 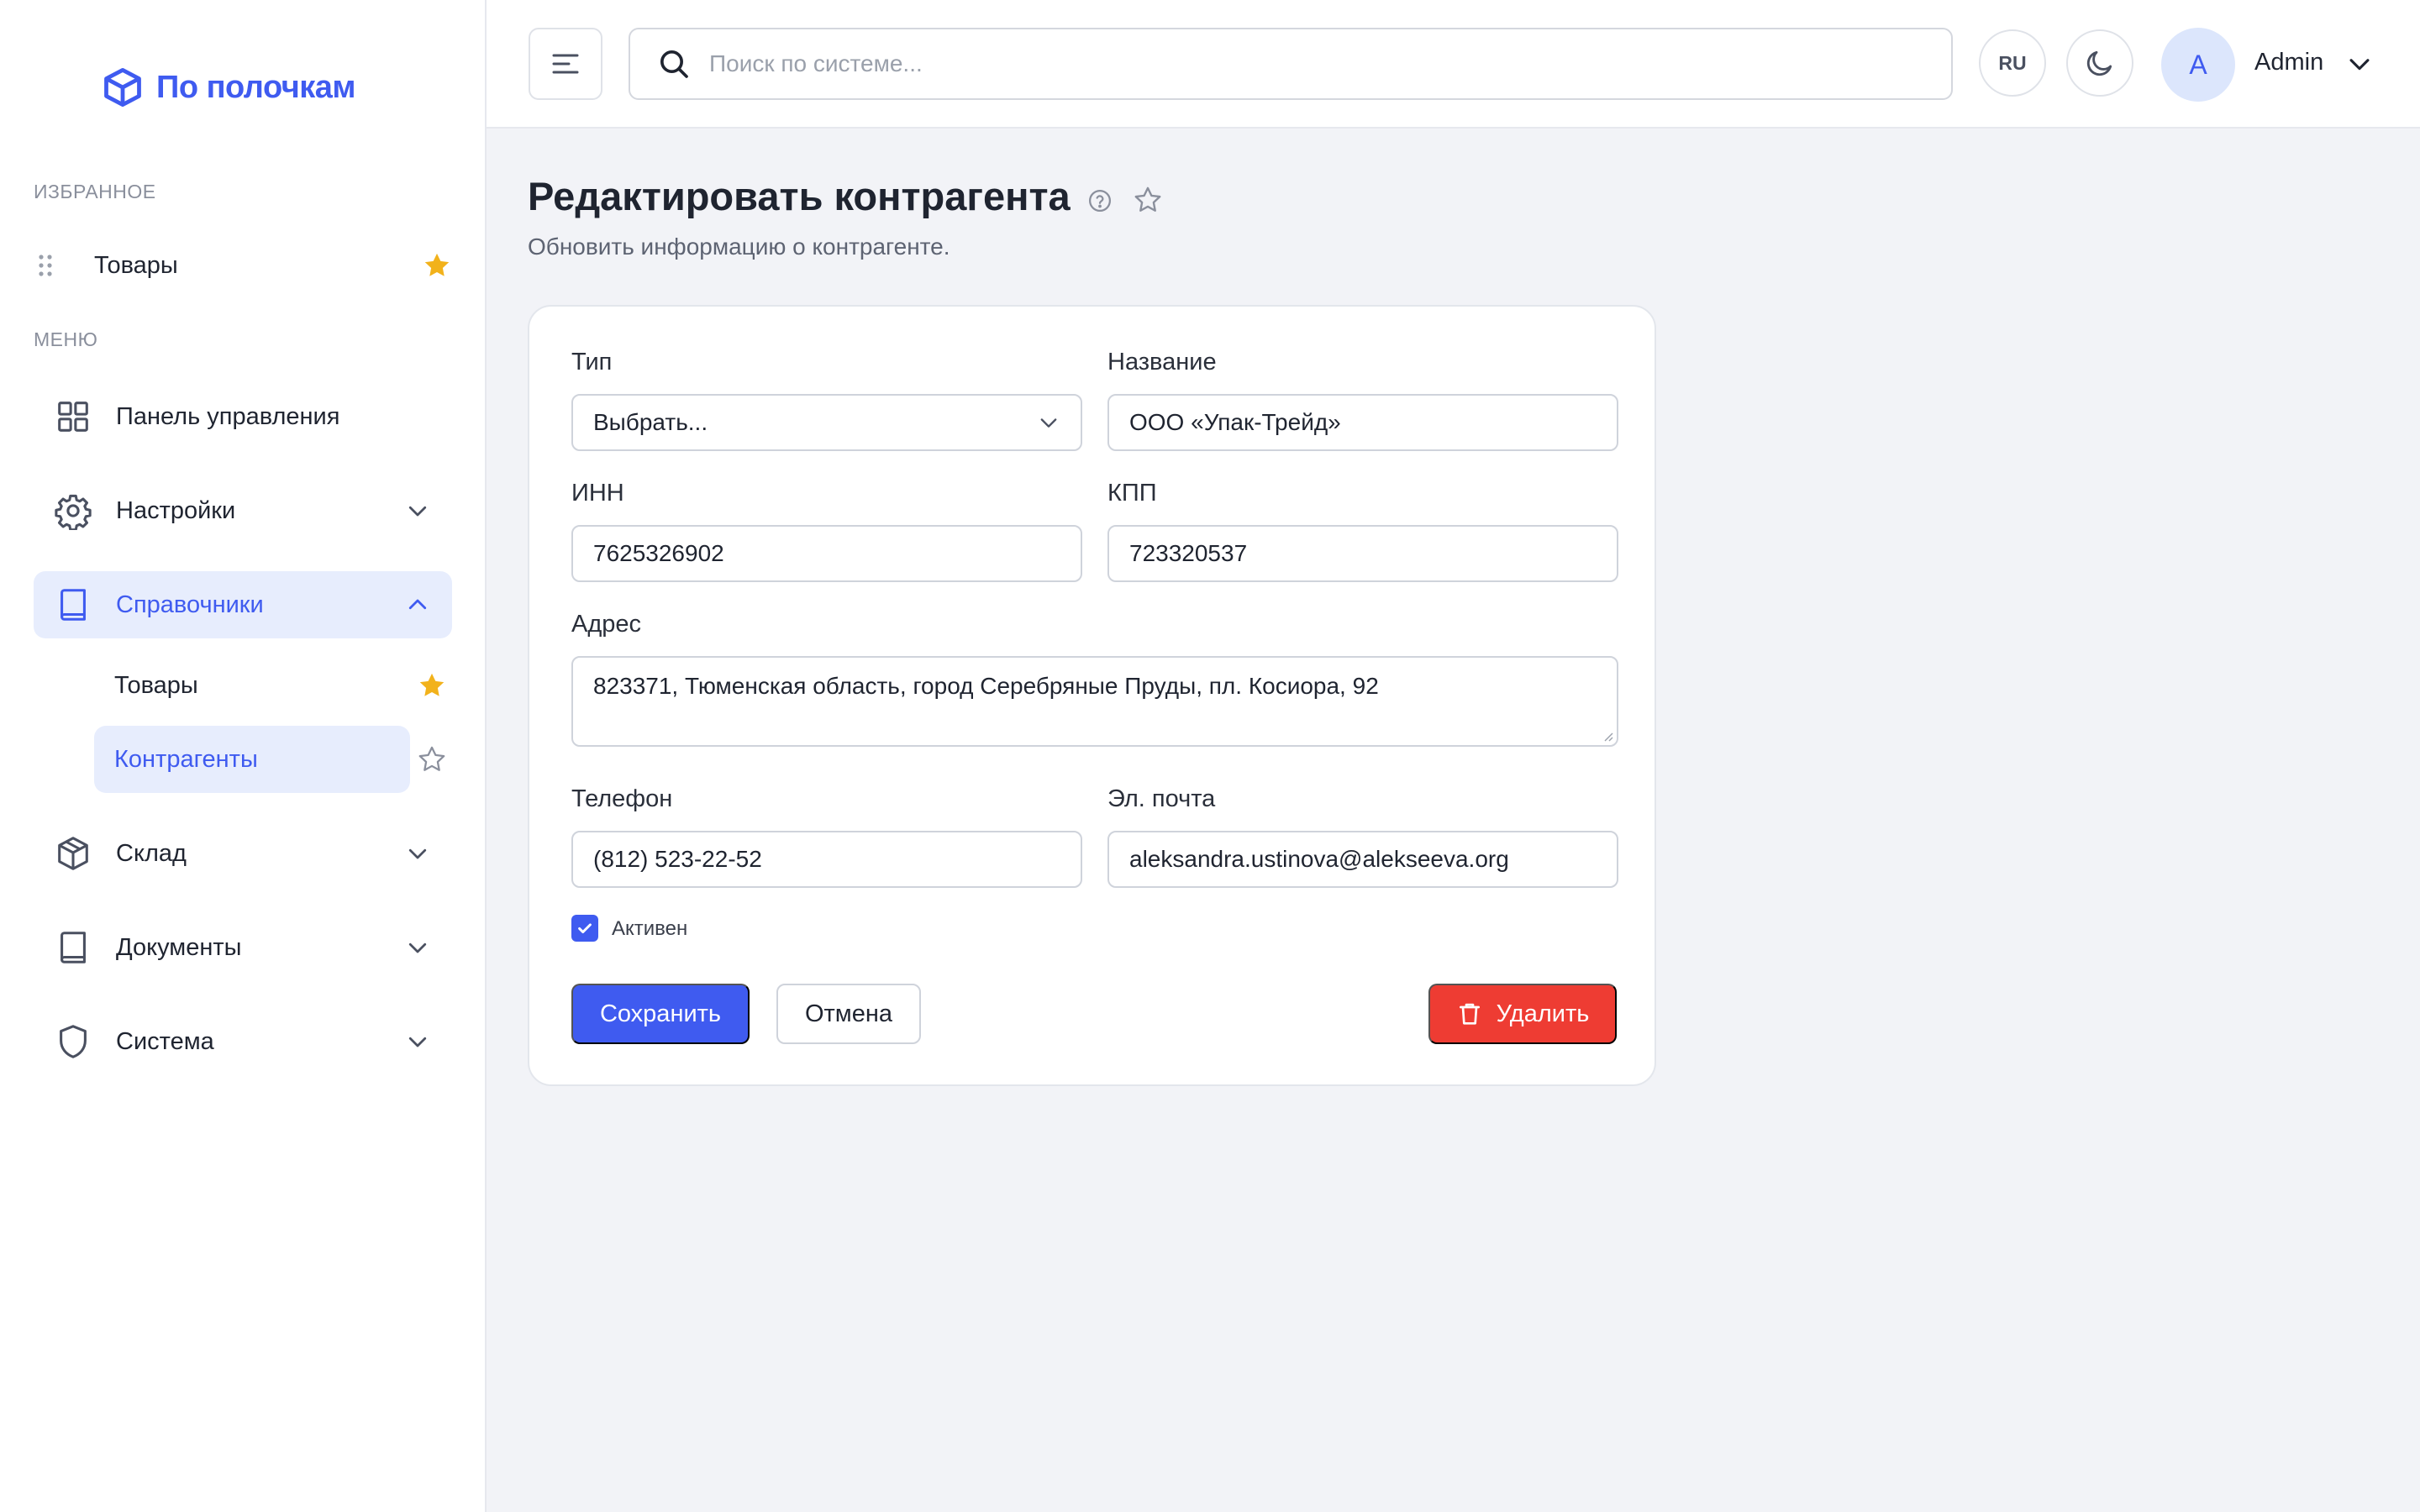 I want to click on cube-logo-icon, so click(x=123, y=87).